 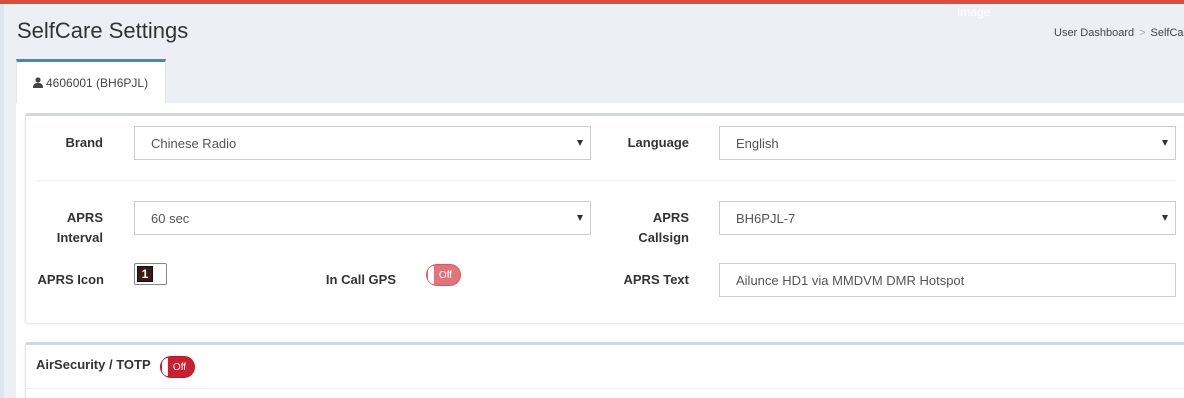 I want to click on language-value: English, so click(x=757, y=143).